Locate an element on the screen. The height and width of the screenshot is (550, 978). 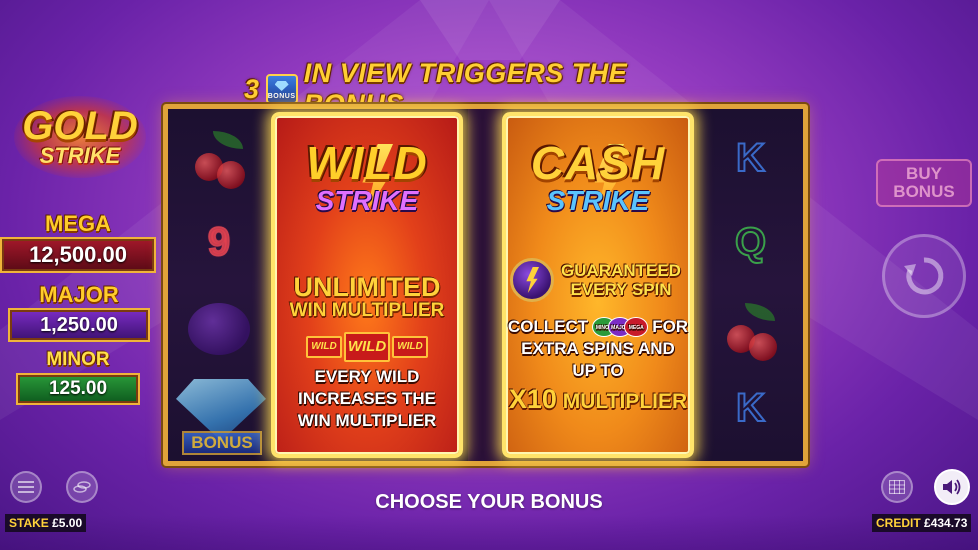
cash-strike-title-line2: STRIKE is located at coordinates (598, 200).